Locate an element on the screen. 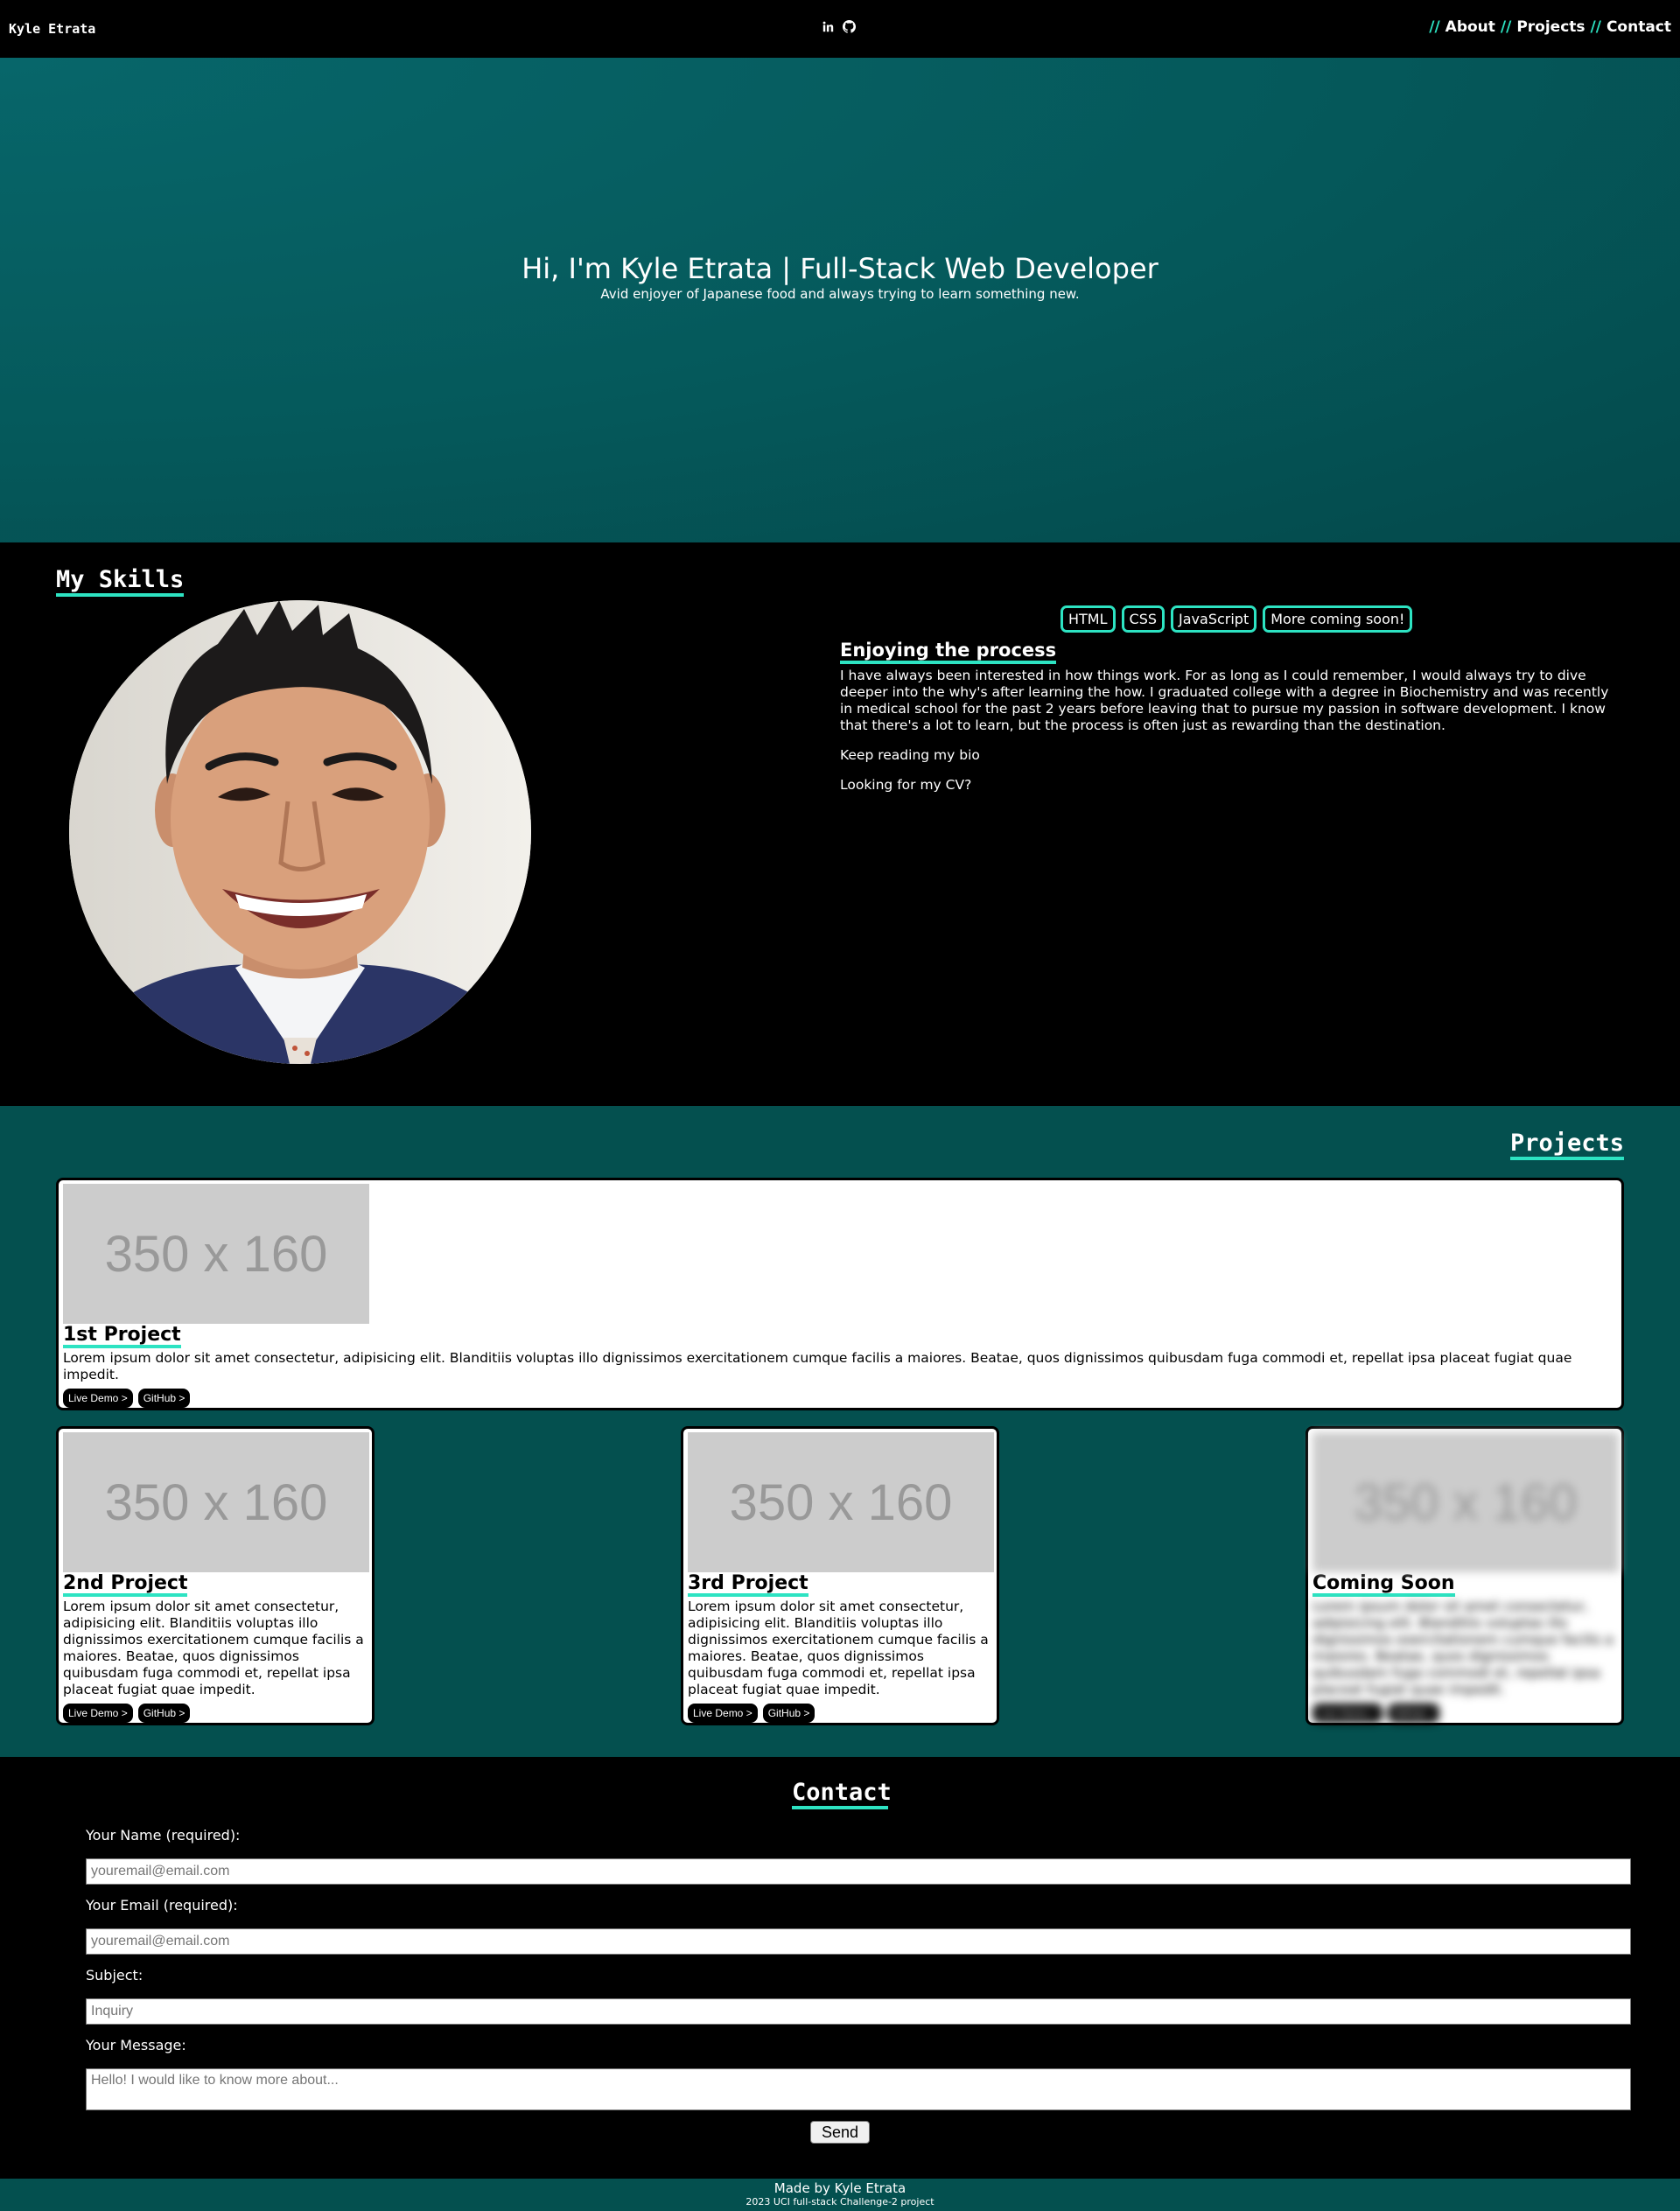 The image size is (1680, 2211). skill-tag-css: CSS is located at coordinates (1143, 619).